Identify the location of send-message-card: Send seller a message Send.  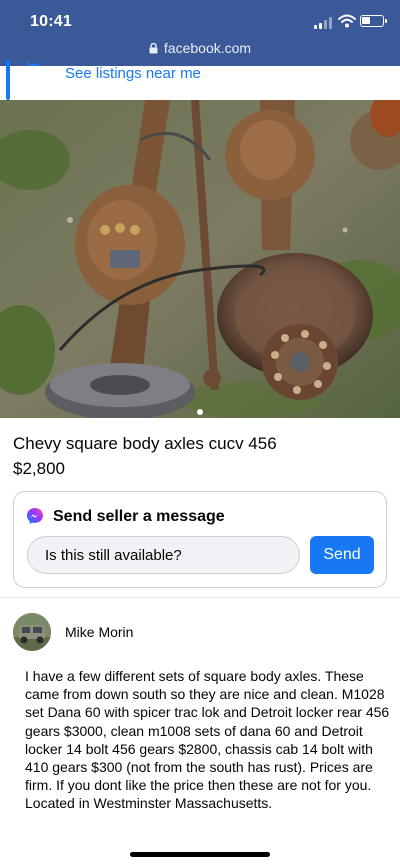
(200, 539).